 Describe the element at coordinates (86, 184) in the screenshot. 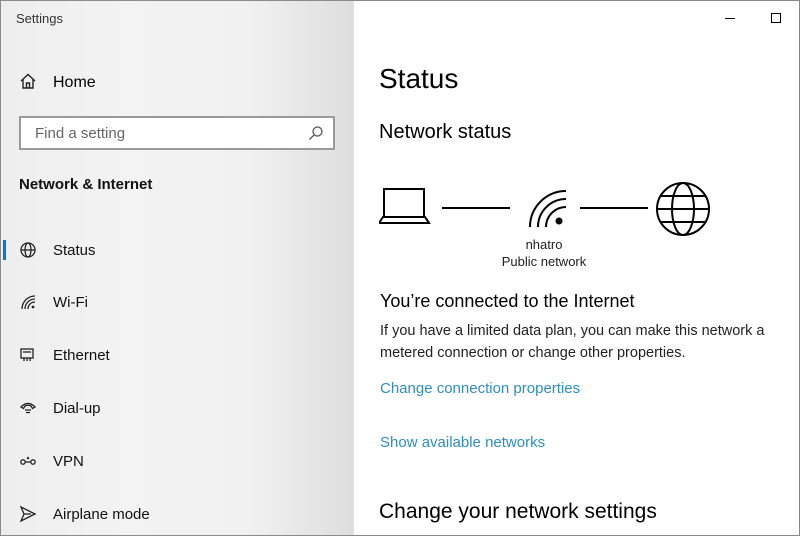

I see `section-heading: Network & Internet` at that location.